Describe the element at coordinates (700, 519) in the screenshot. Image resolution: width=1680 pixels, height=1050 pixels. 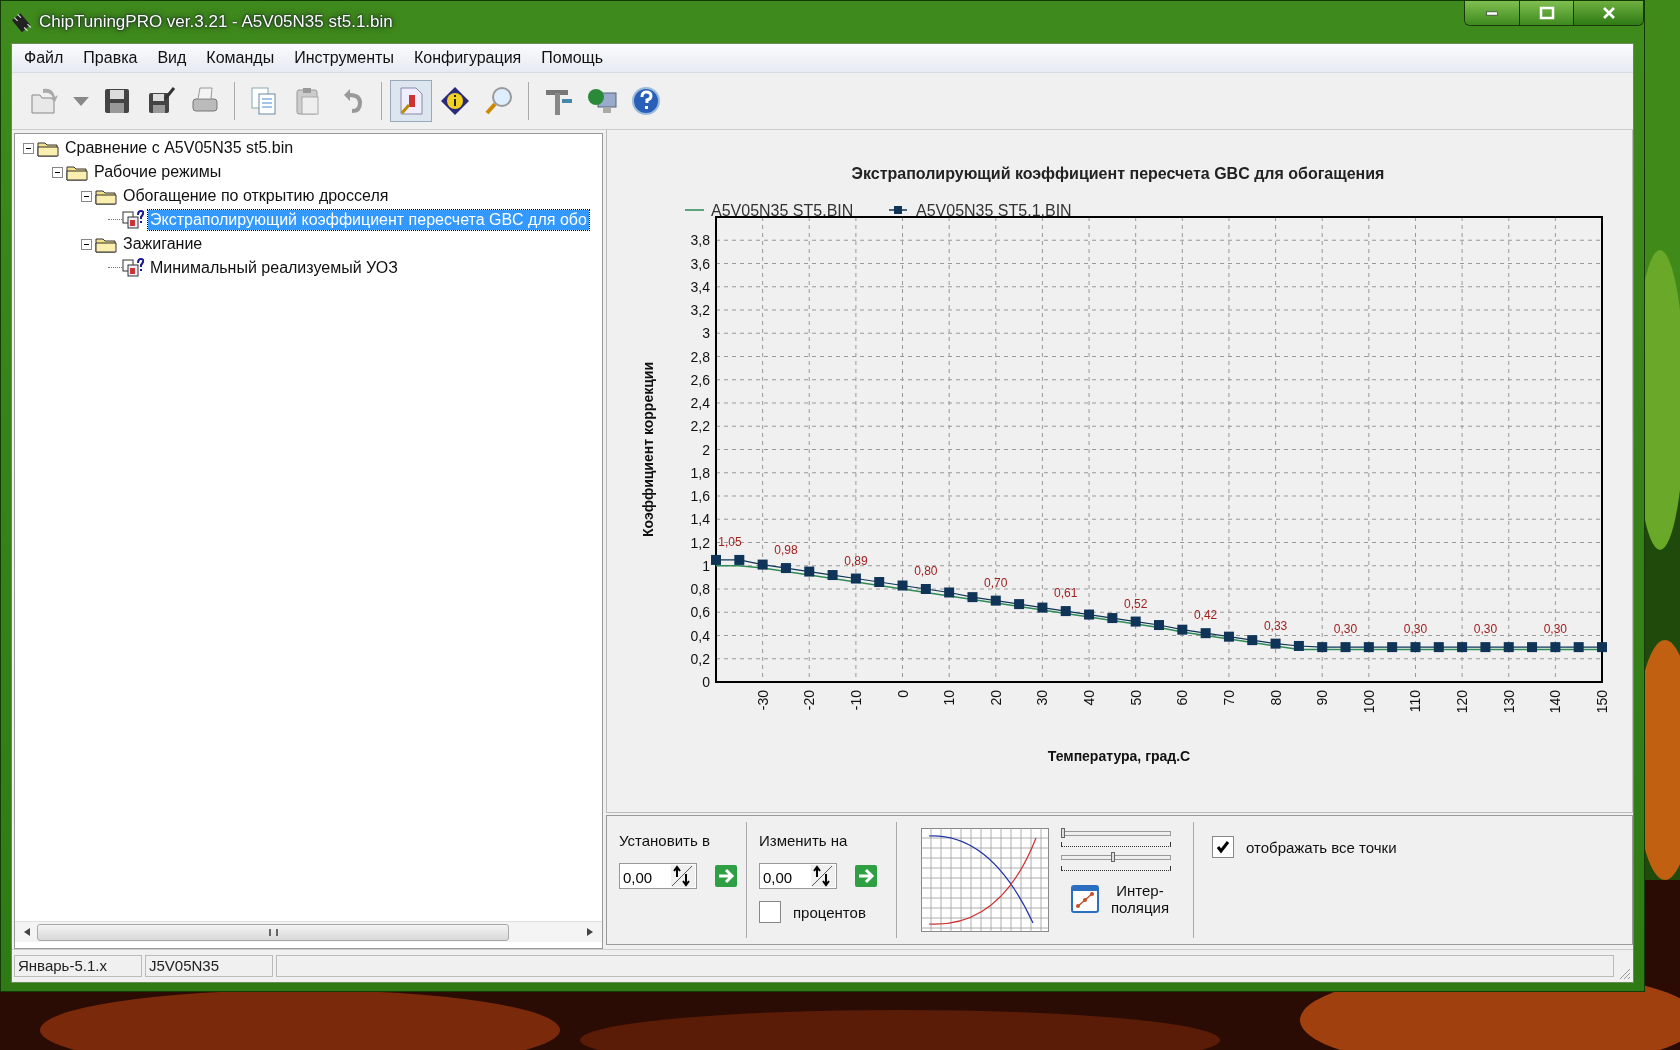
I see `y-tick-label: 1,4` at that location.